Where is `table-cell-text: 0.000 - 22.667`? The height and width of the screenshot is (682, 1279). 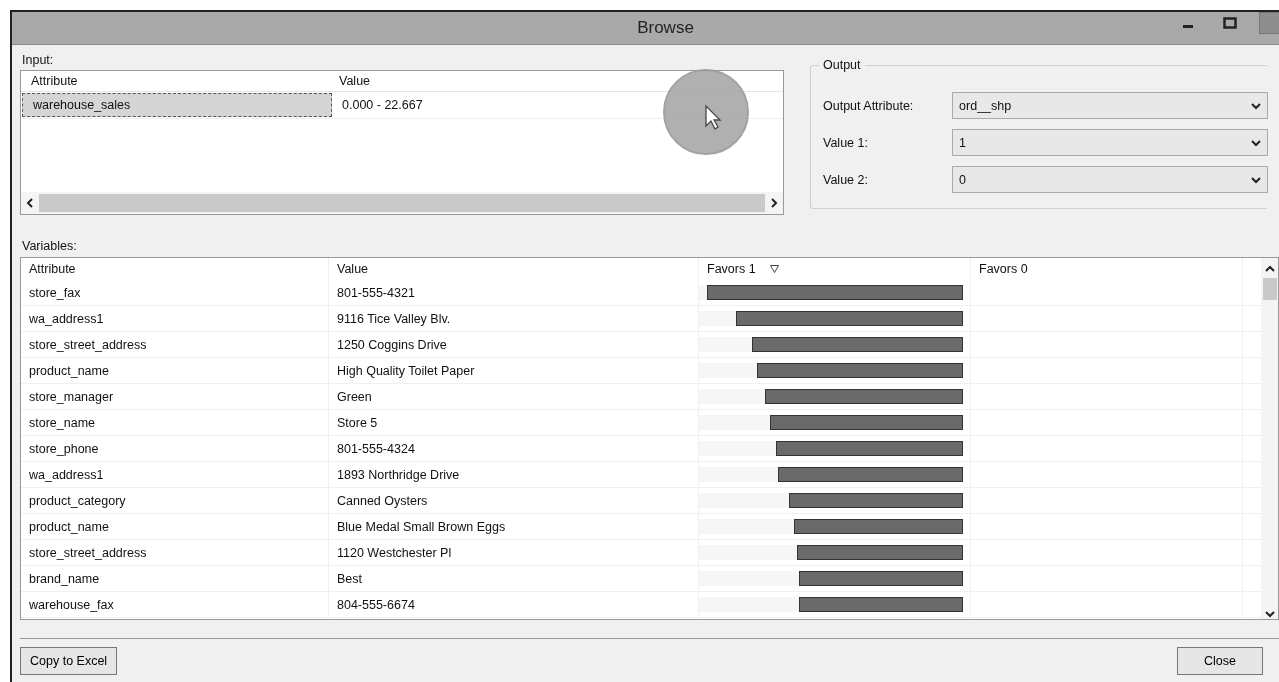 table-cell-text: 0.000 - 22.667 is located at coordinates (382, 105).